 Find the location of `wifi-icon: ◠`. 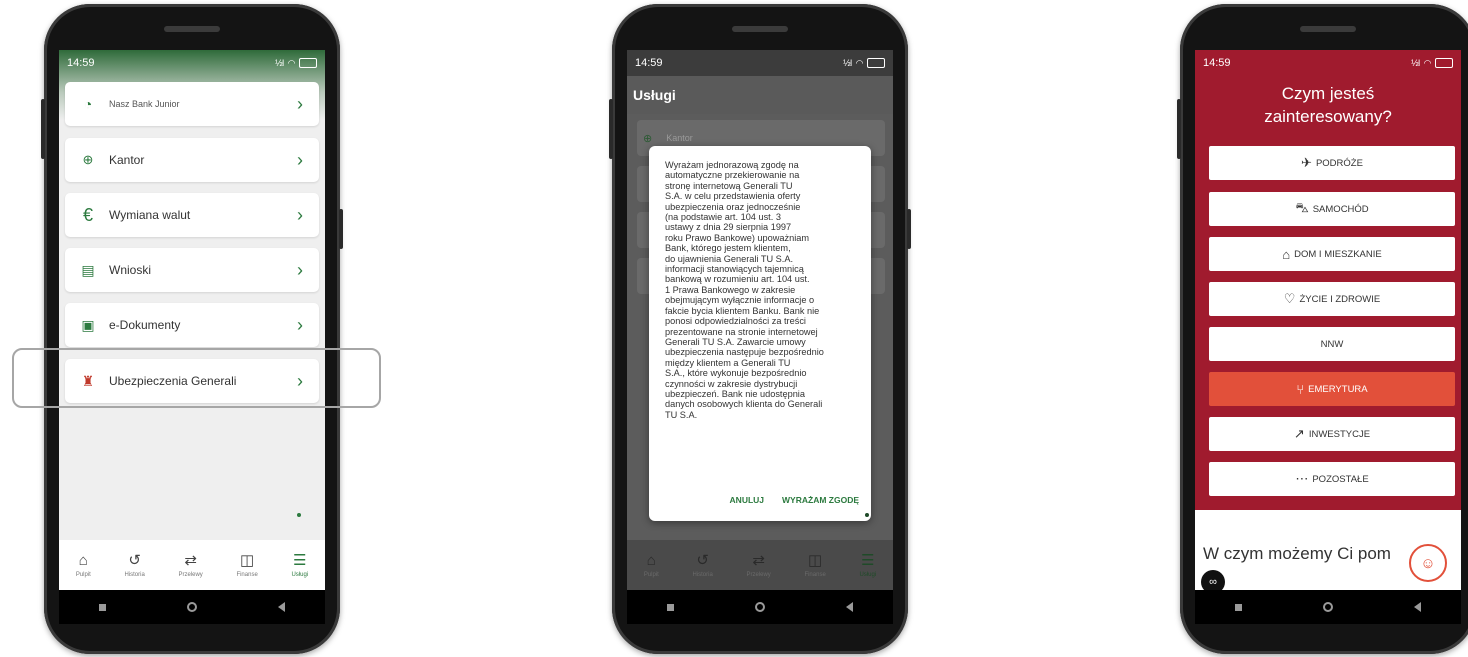

wifi-icon: ◠ is located at coordinates (1427, 62).